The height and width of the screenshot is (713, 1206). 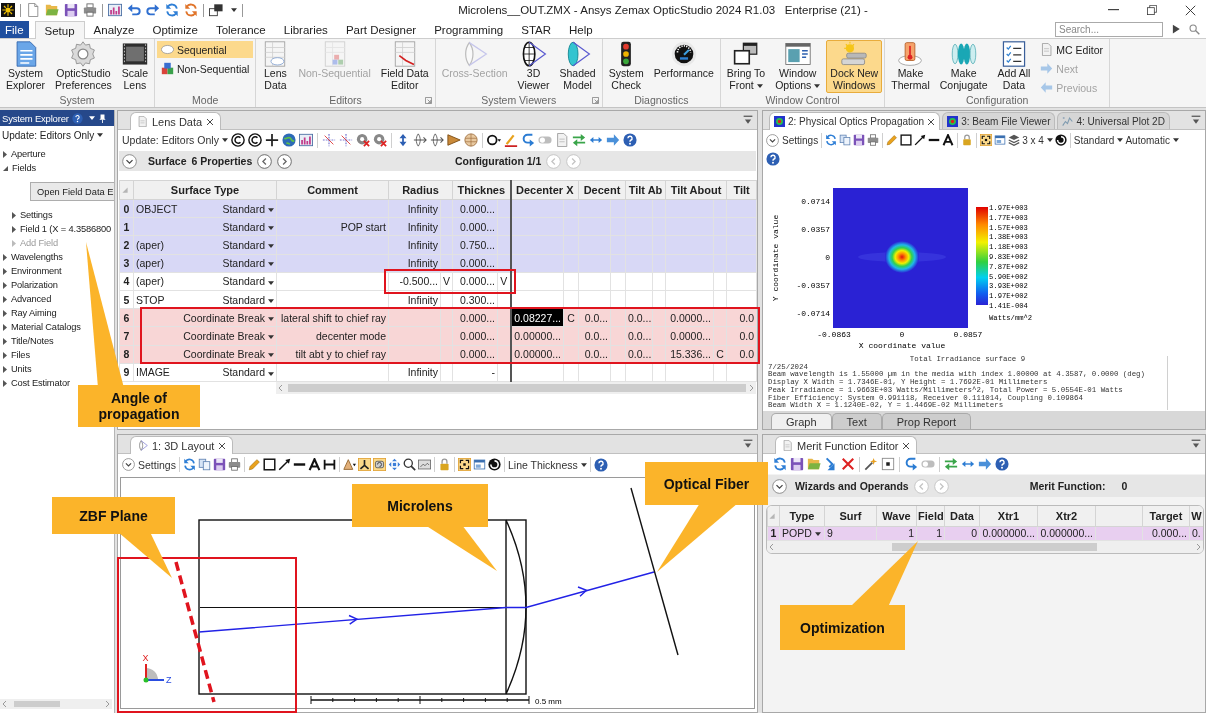 I want to click on ribbon-button: Window Options, so click(x=798, y=66).